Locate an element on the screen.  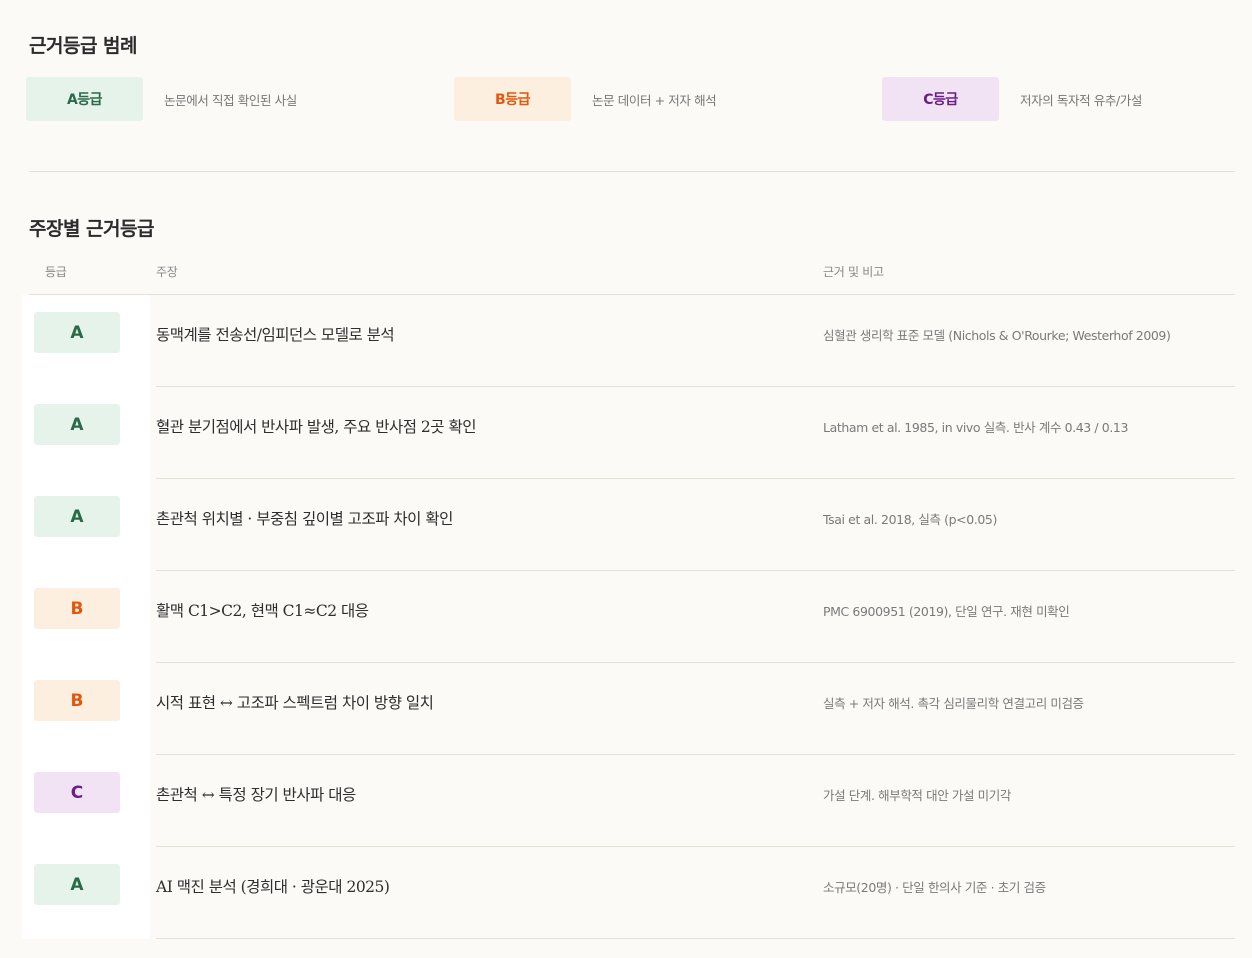
claim-text: 활맥 C1>C2, 현맥 C1≈C2 대응 is located at coordinates (262, 611).